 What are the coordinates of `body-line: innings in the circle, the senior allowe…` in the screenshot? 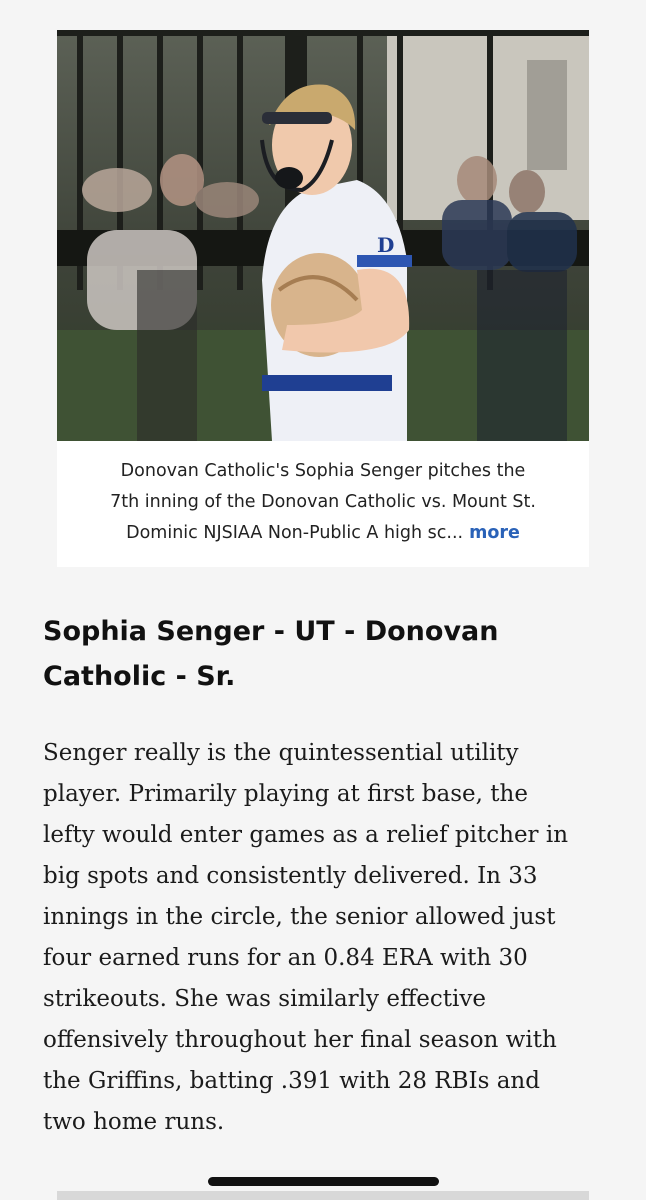 It's located at (299, 917).